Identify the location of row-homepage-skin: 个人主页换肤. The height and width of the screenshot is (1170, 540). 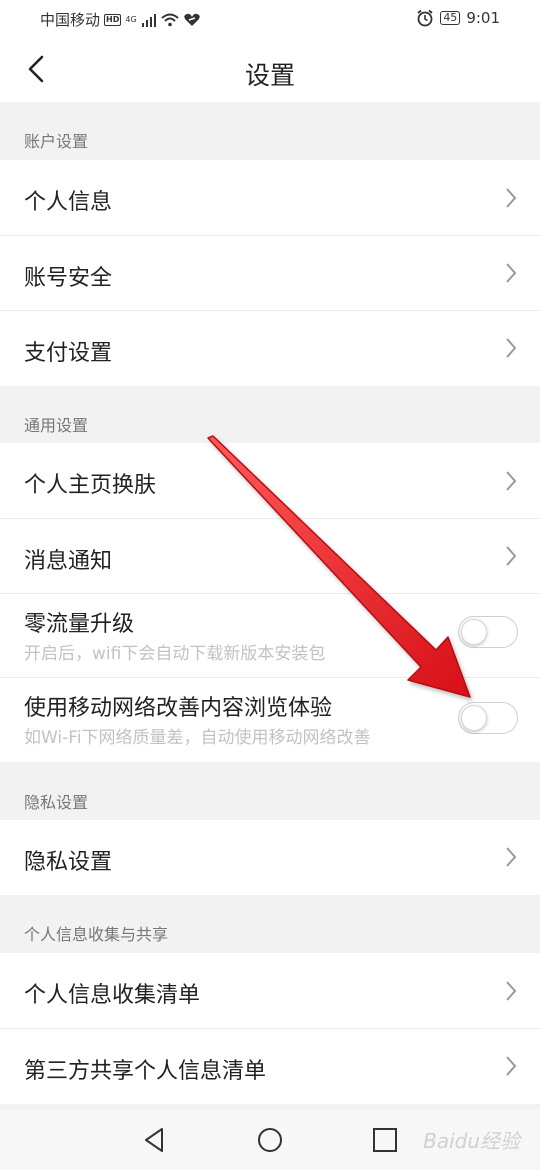
(270, 481).